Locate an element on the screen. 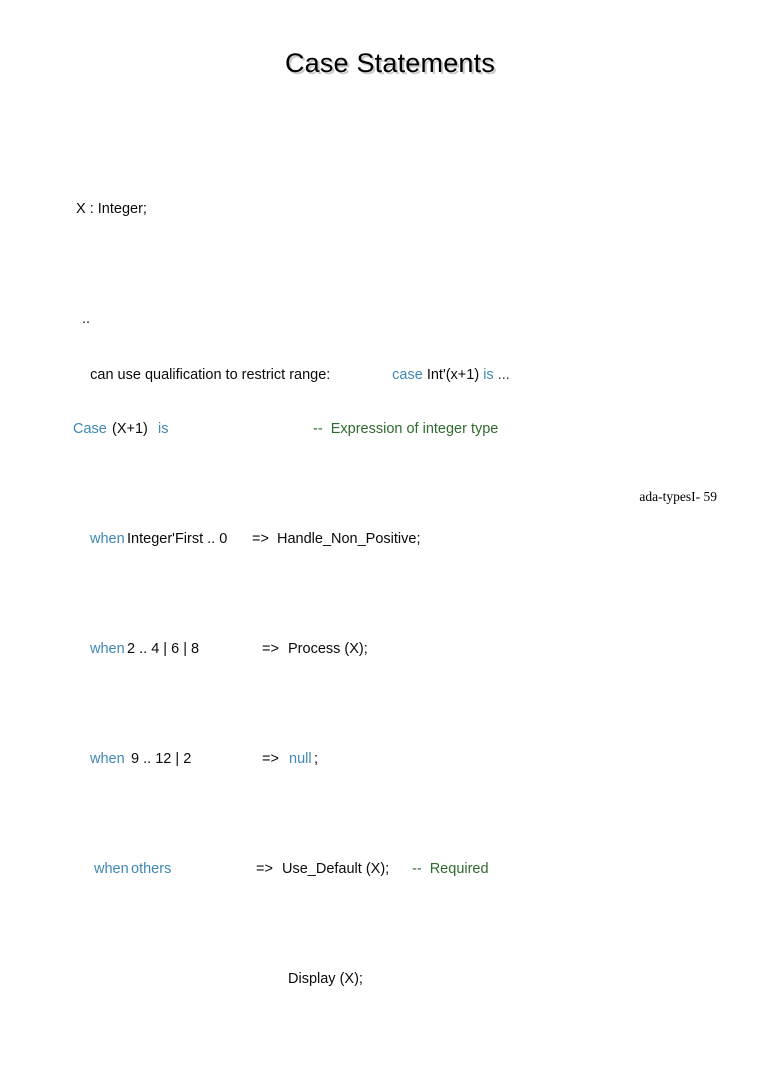  ellipsis-text: .. is located at coordinates (86, 319).